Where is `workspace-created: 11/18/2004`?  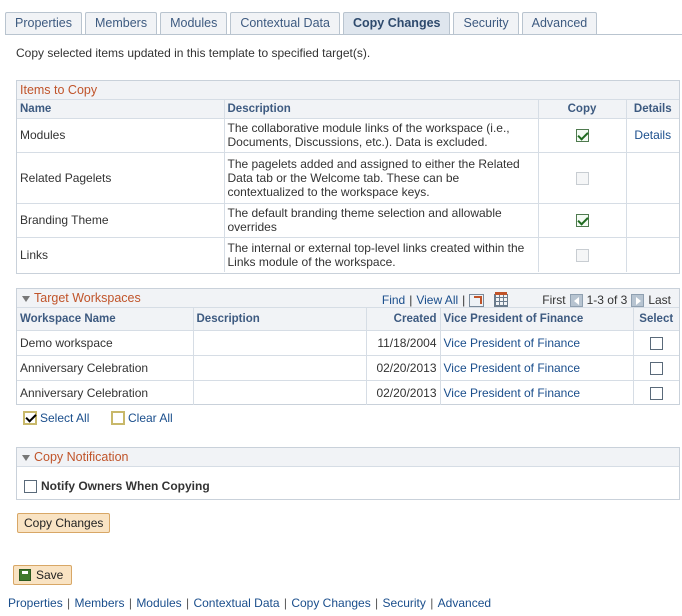 workspace-created: 11/18/2004 is located at coordinates (403, 343).